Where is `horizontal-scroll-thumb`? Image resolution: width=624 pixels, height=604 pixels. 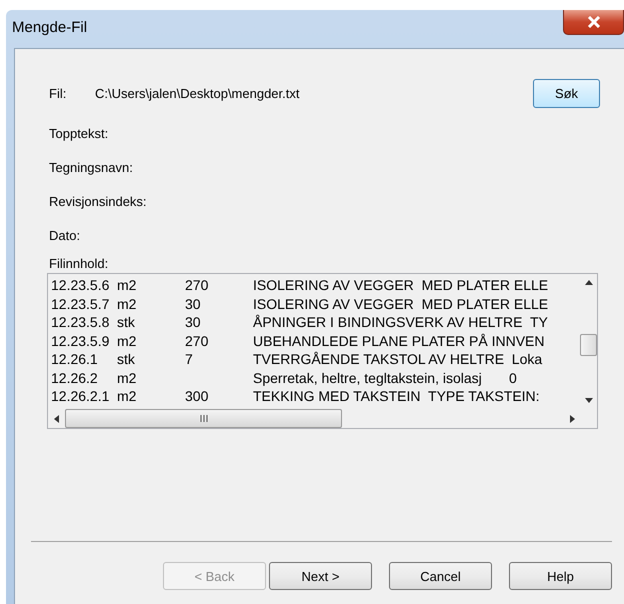 horizontal-scroll-thumb is located at coordinates (203, 418).